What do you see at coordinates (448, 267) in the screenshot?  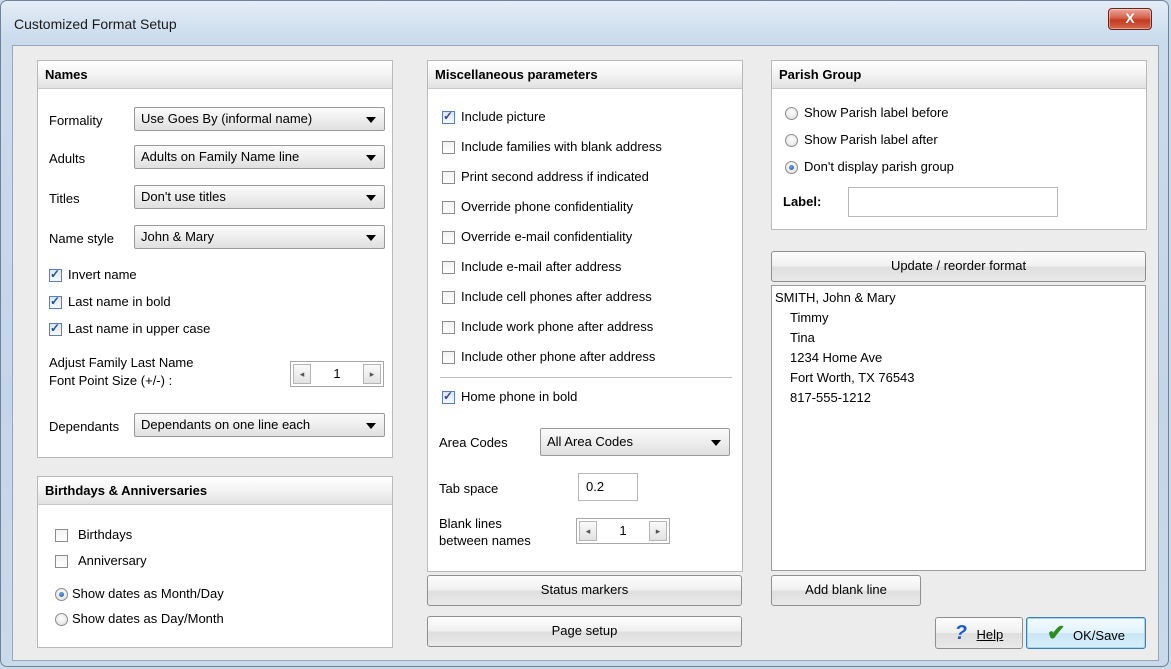 I see `email-after-checkbox` at bounding box center [448, 267].